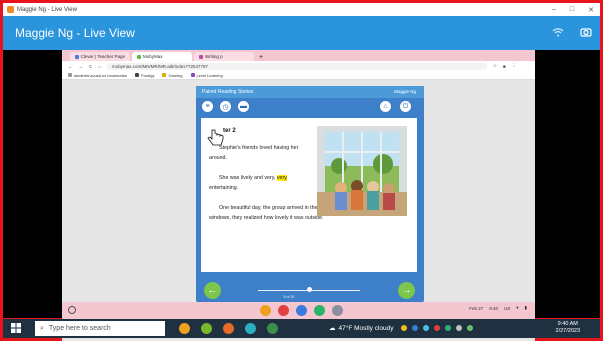 This screenshot has height=341, width=603. I want to click on highlighted-word: very, so click(281, 178).